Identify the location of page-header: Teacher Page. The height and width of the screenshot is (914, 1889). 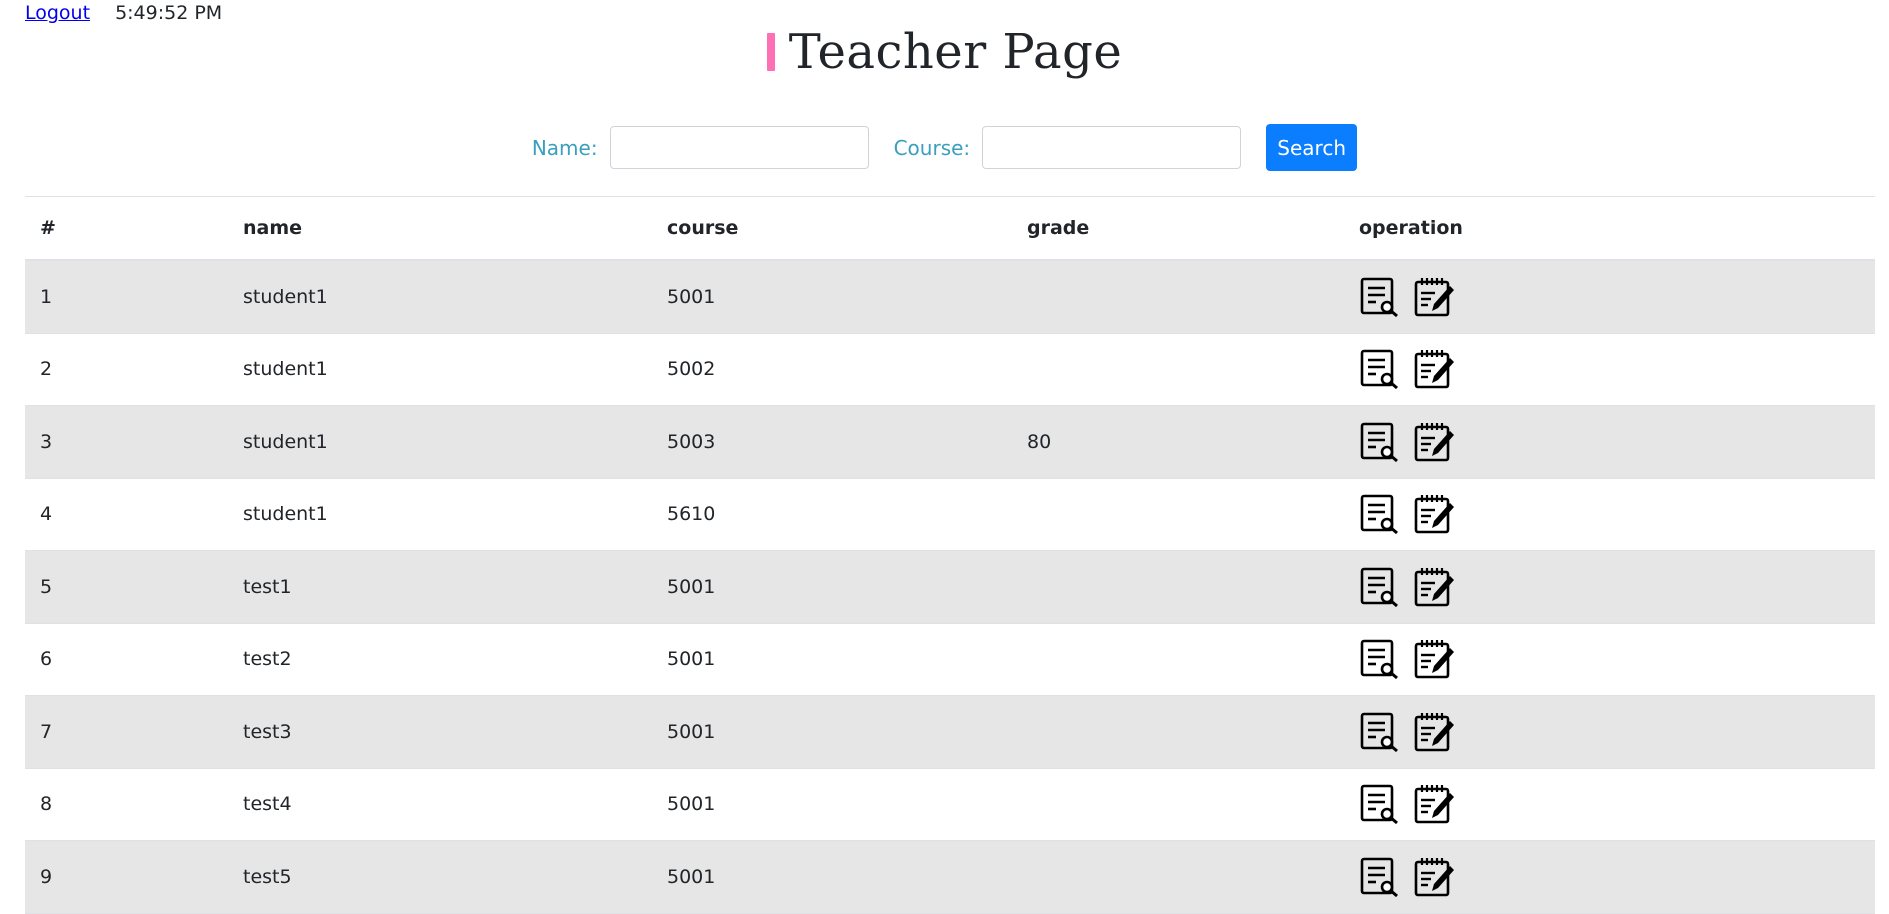
(944, 52).